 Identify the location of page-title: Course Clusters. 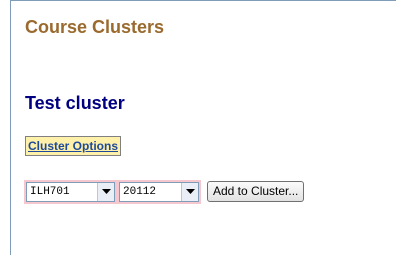
(95, 27).